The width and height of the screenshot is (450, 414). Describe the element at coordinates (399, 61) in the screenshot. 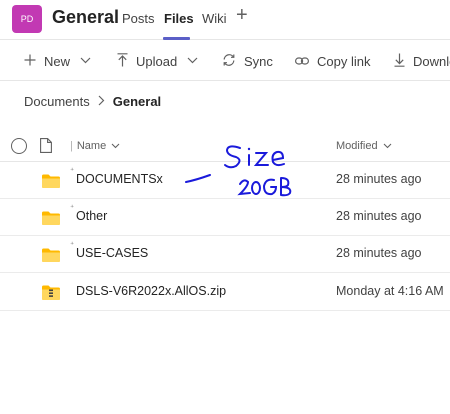

I see `download-icon` at that location.